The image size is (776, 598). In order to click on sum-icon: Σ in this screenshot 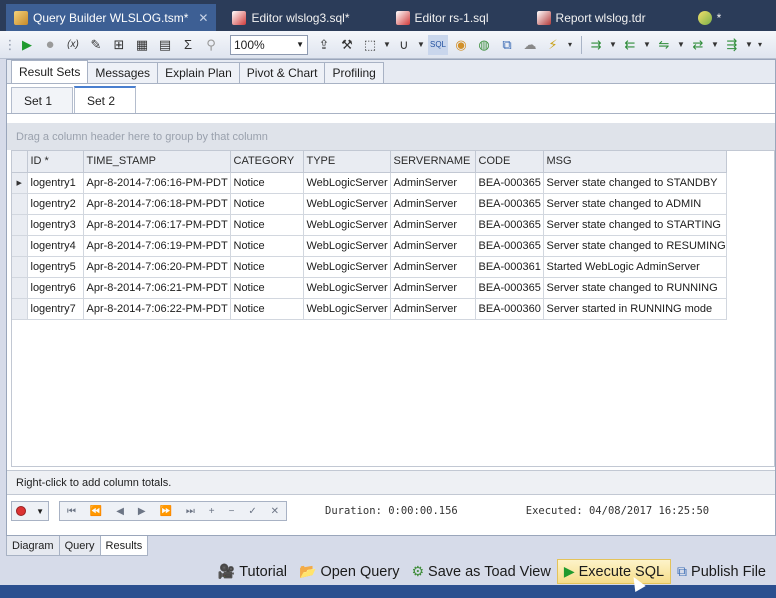, I will do `click(188, 45)`.